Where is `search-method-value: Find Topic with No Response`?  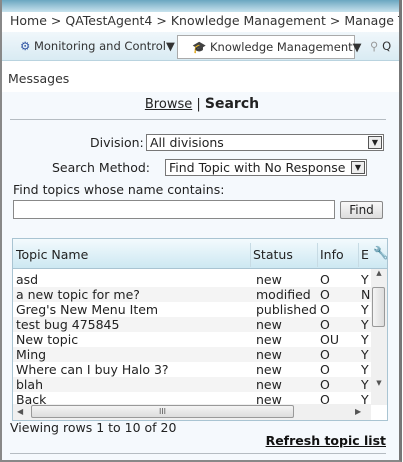
search-method-value: Find Topic with No Response is located at coordinates (257, 167).